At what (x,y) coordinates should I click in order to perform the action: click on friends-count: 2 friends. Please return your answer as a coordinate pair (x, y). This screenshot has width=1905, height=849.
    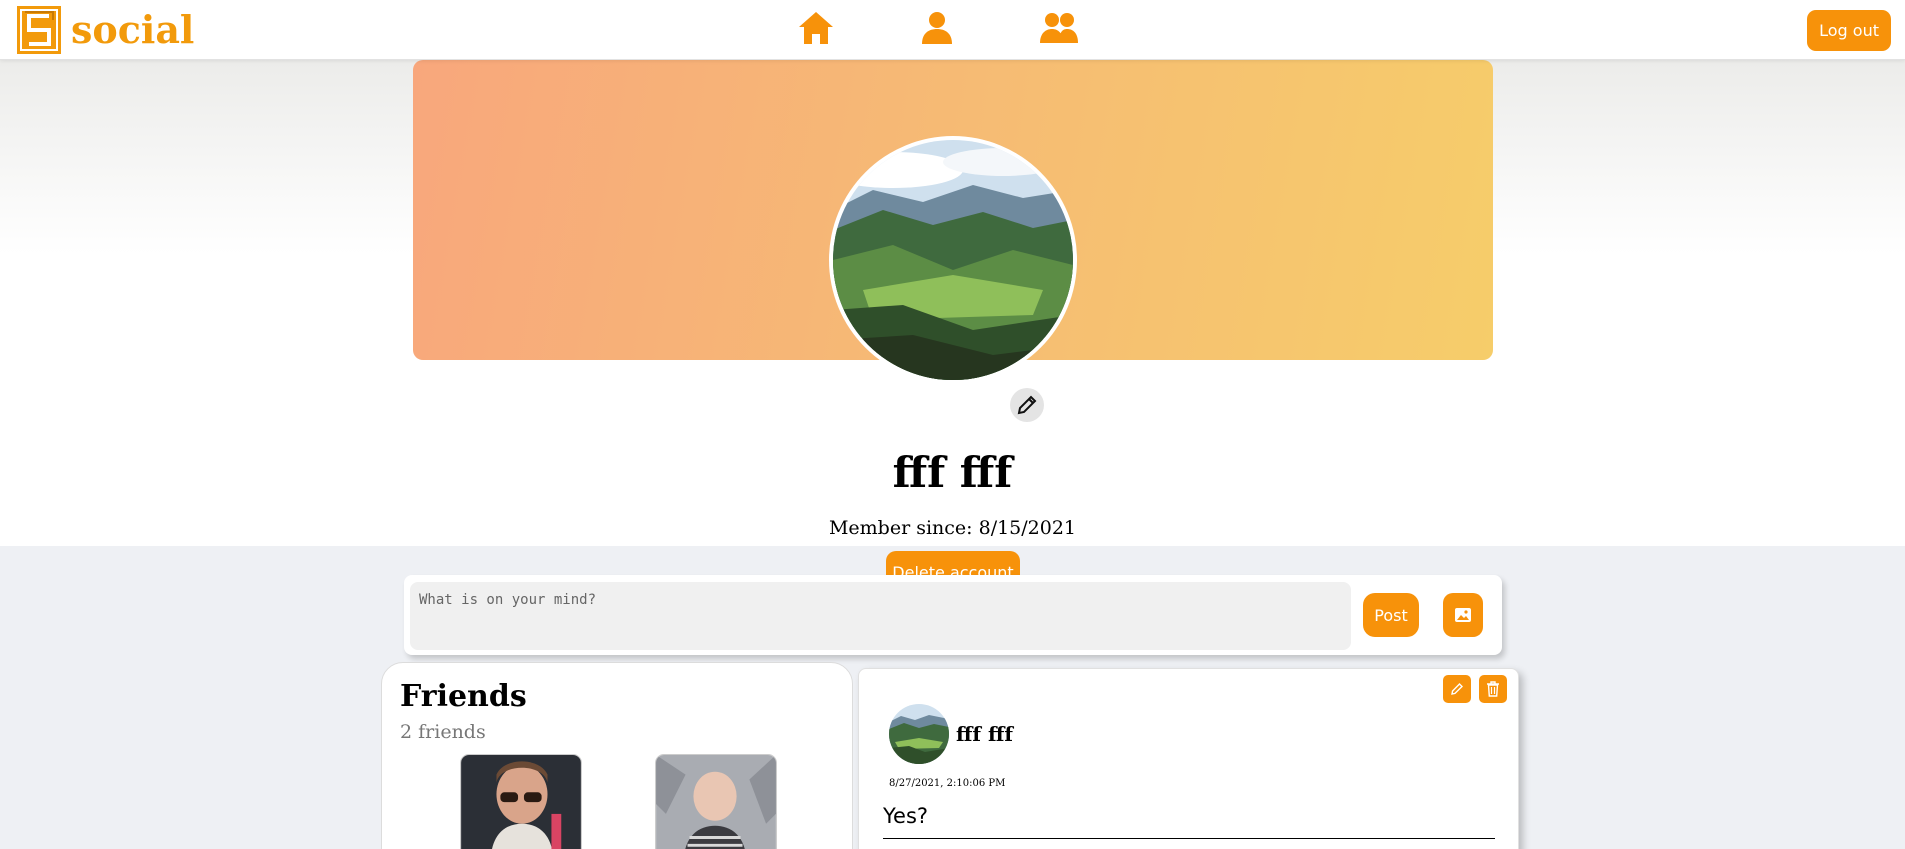
    Looking at the image, I should click on (443, 732).